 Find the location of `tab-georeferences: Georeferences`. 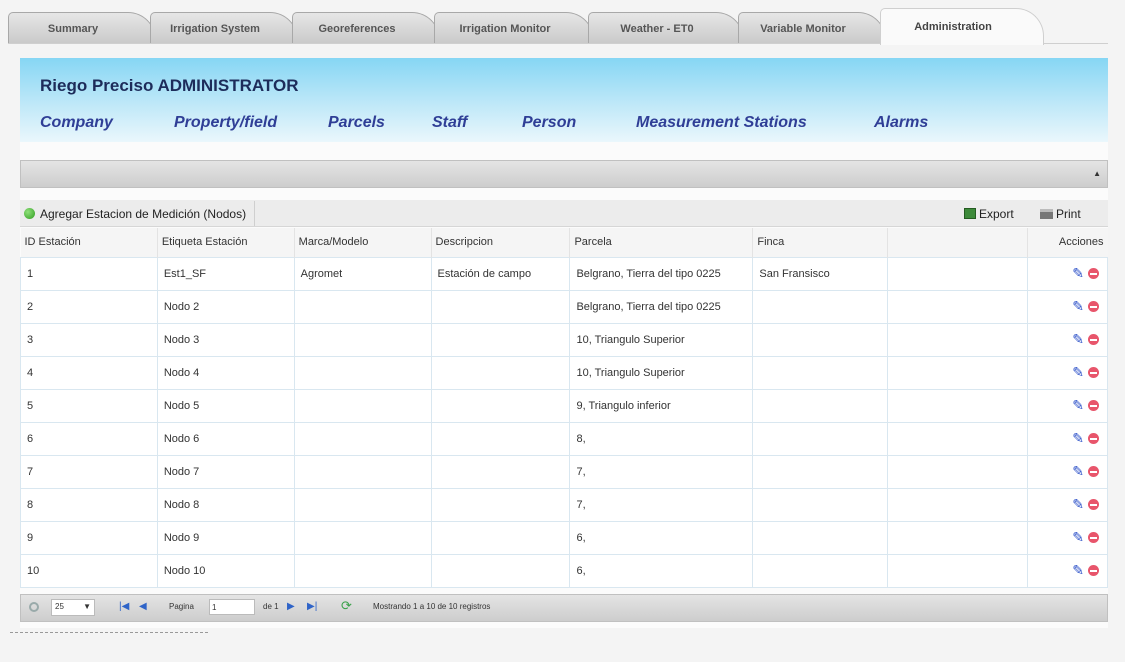

tab-georeferences: Georeferences is located at coordinates (366, 28).